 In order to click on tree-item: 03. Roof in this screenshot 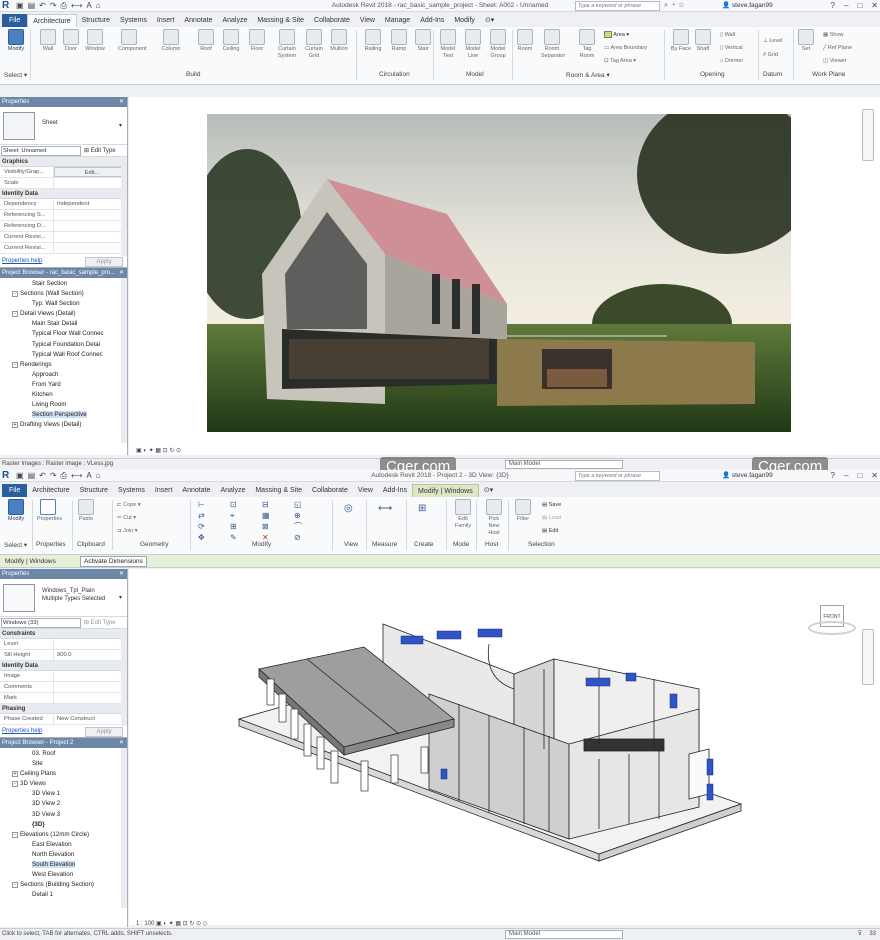, I will do `click(63, 754)`.